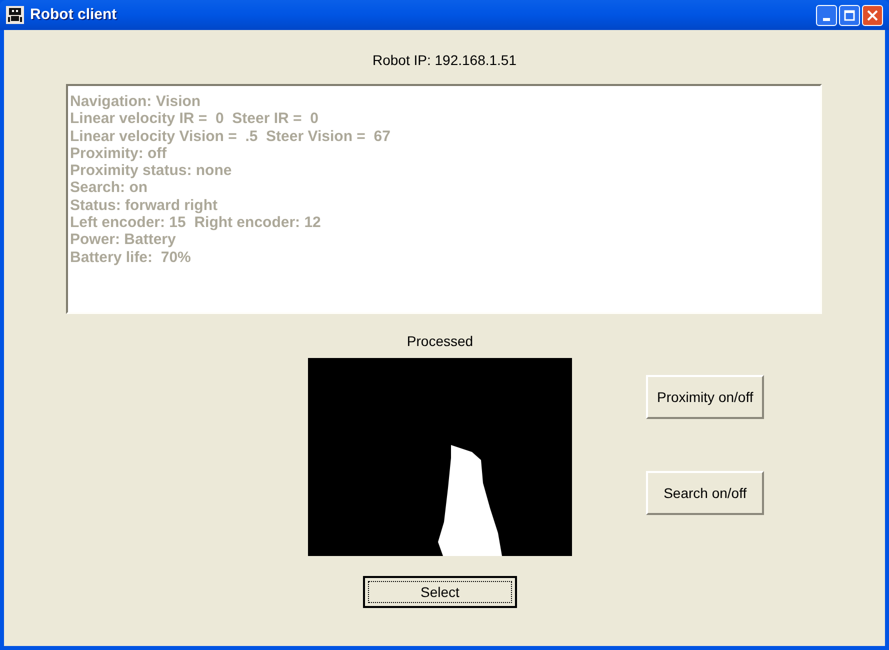  Describe the element at coordinates (444, 60) in the screenshot. I see `ip-label: Robot IP: 192.168.1.51` at that location.